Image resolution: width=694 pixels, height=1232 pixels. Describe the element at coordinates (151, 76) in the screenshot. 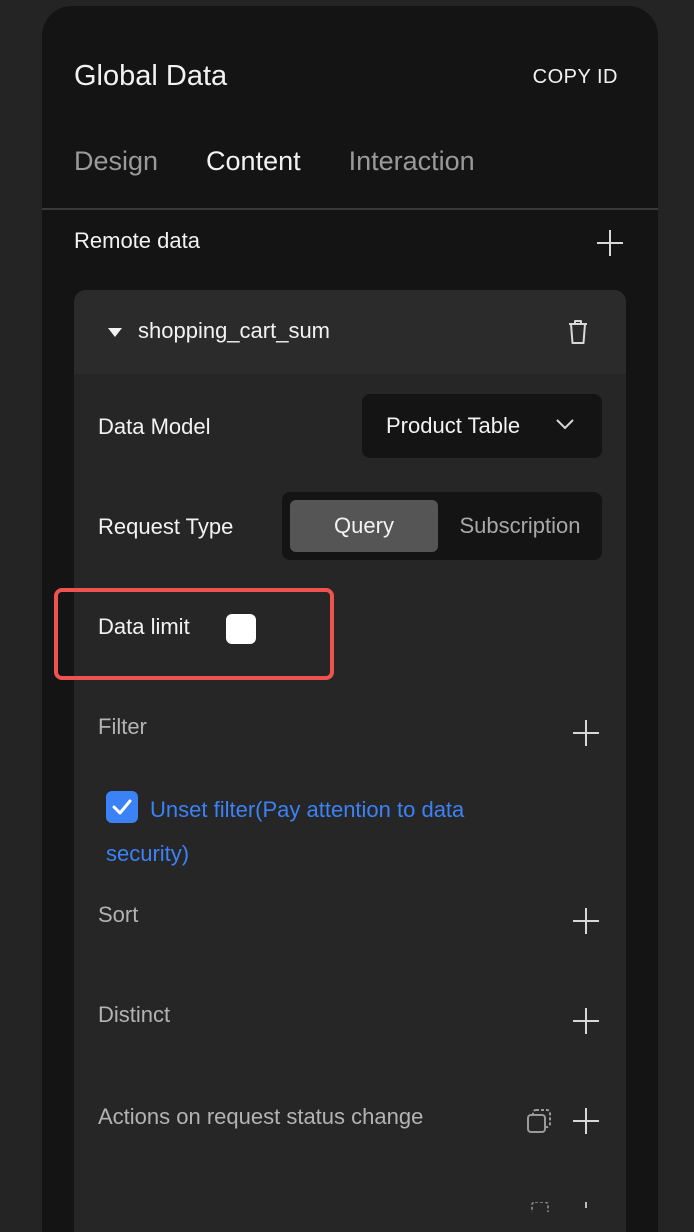

I see `panel-title: Global Data` at that location.